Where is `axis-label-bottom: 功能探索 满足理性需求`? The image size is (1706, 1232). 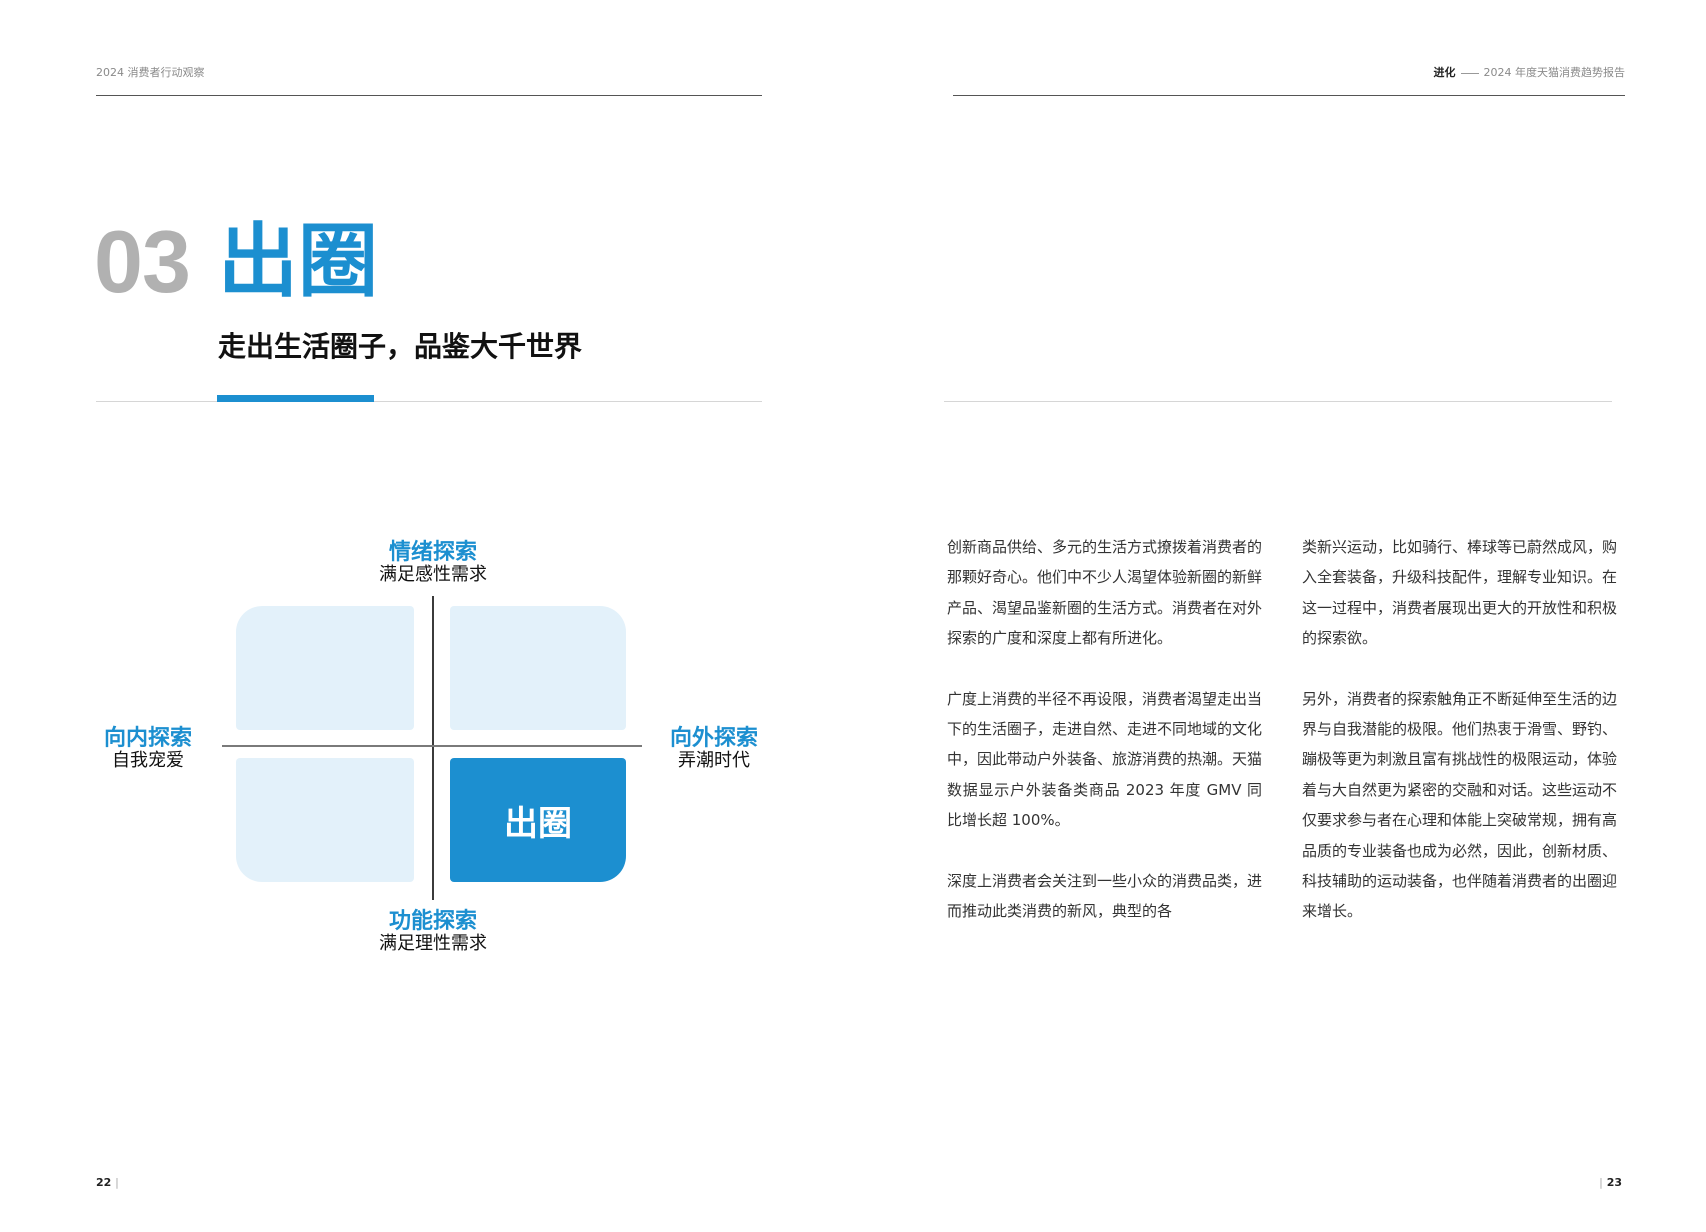
axis-label-bottom: 功能探索 满足理性需求 is located at coordinates (433, 932).